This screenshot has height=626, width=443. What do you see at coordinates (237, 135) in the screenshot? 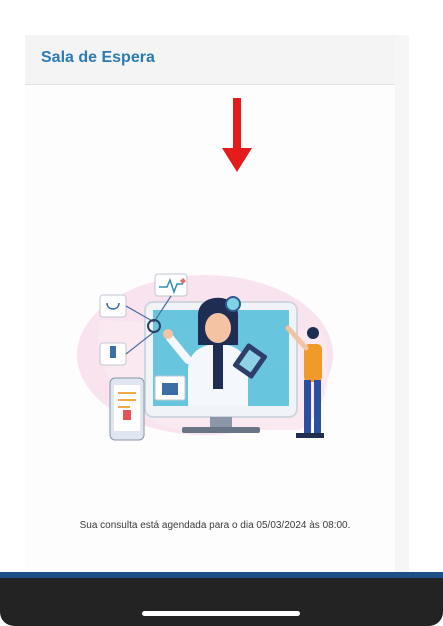
I see `down-arrow-icon` at bounding box center [237, 135].